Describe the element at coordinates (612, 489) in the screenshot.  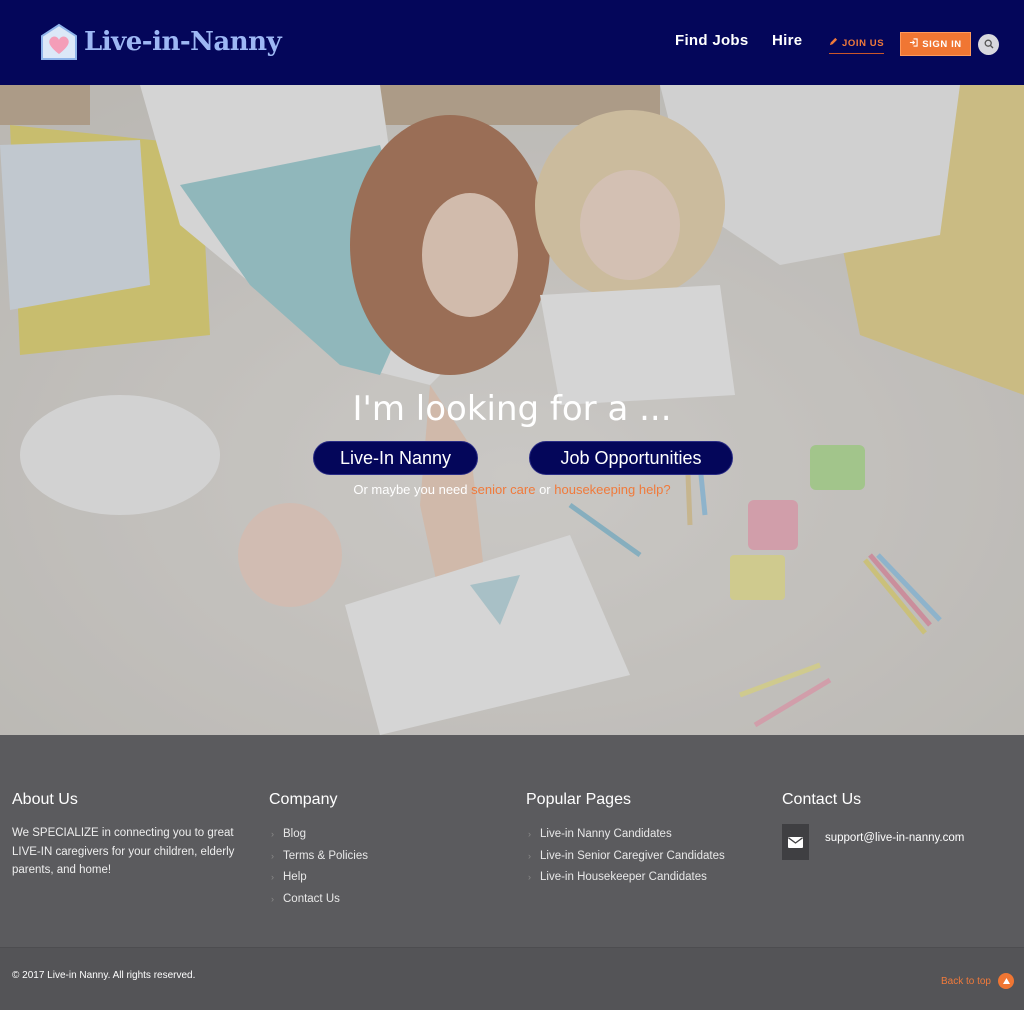
I see `housekeeping-help-link: housekeeping help?` at that location.